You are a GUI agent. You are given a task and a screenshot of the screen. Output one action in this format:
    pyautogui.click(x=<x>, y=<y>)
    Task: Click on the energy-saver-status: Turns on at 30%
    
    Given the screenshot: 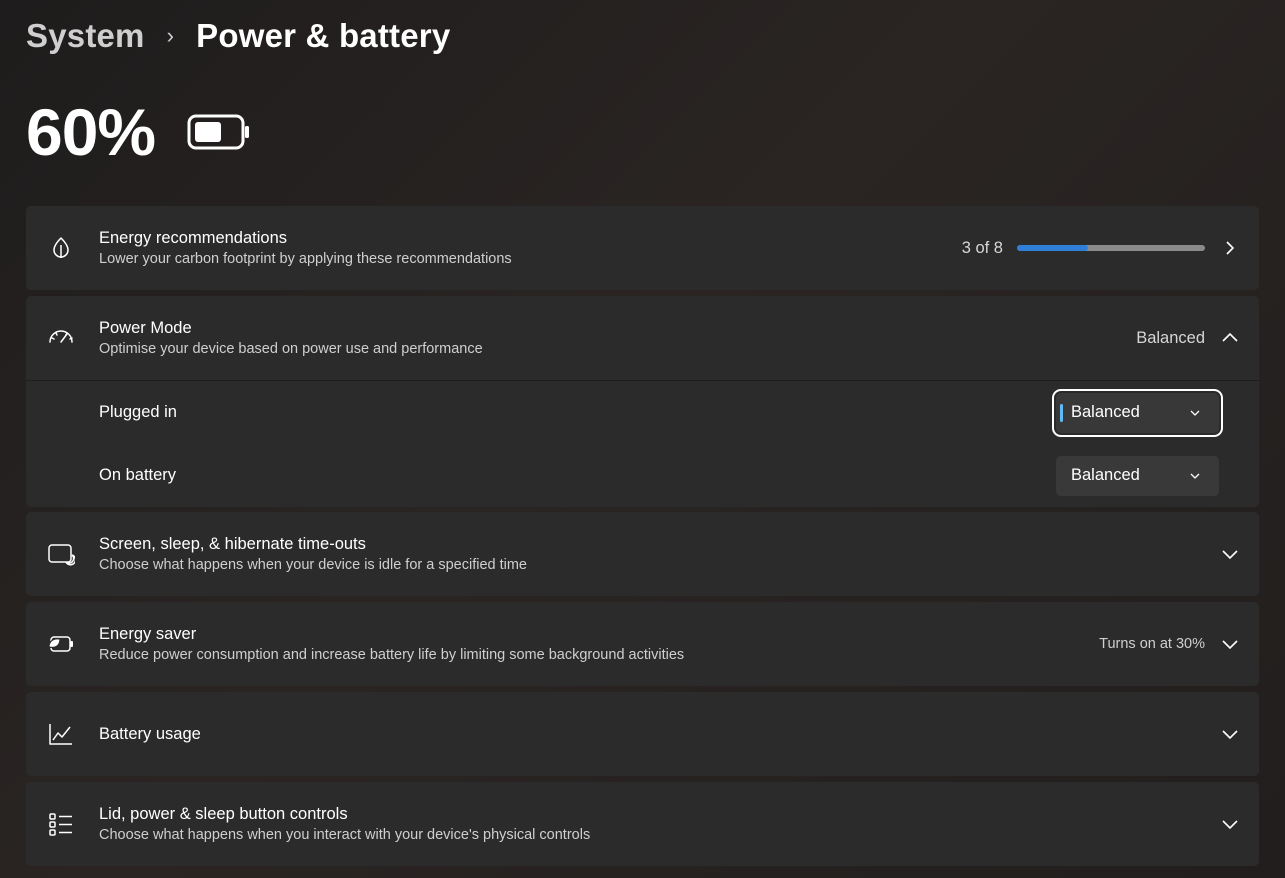 What is the action you would take?
    pyautogui.click(x=1152, y=644)
    